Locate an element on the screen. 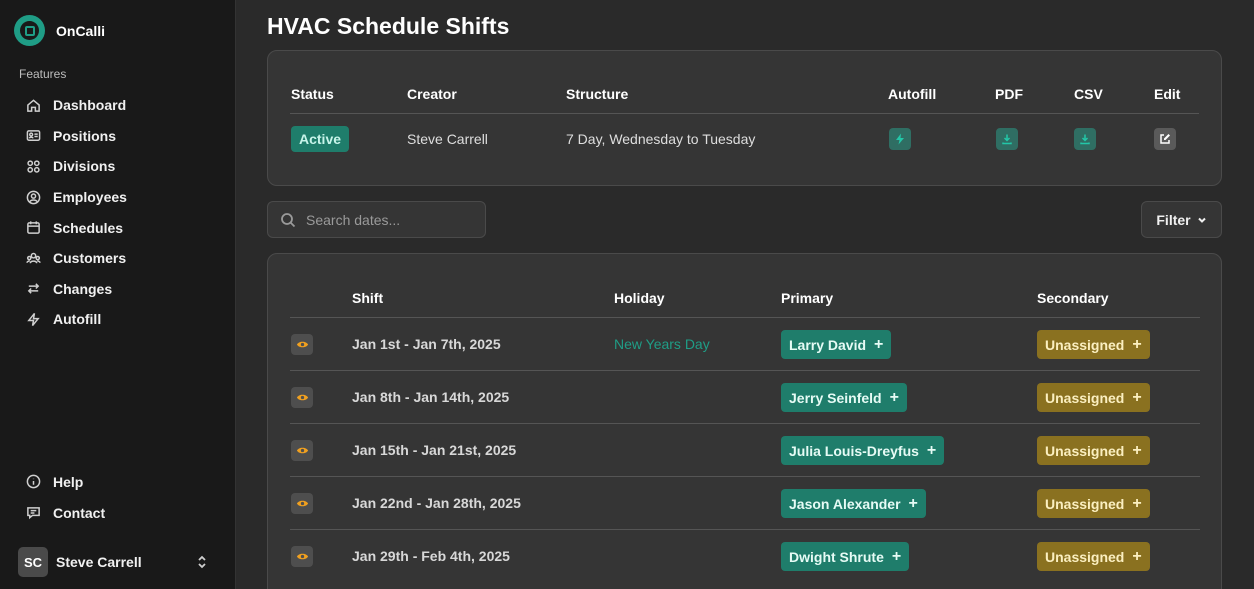  edit-schedule-button is located at coordinates (1165, 139).